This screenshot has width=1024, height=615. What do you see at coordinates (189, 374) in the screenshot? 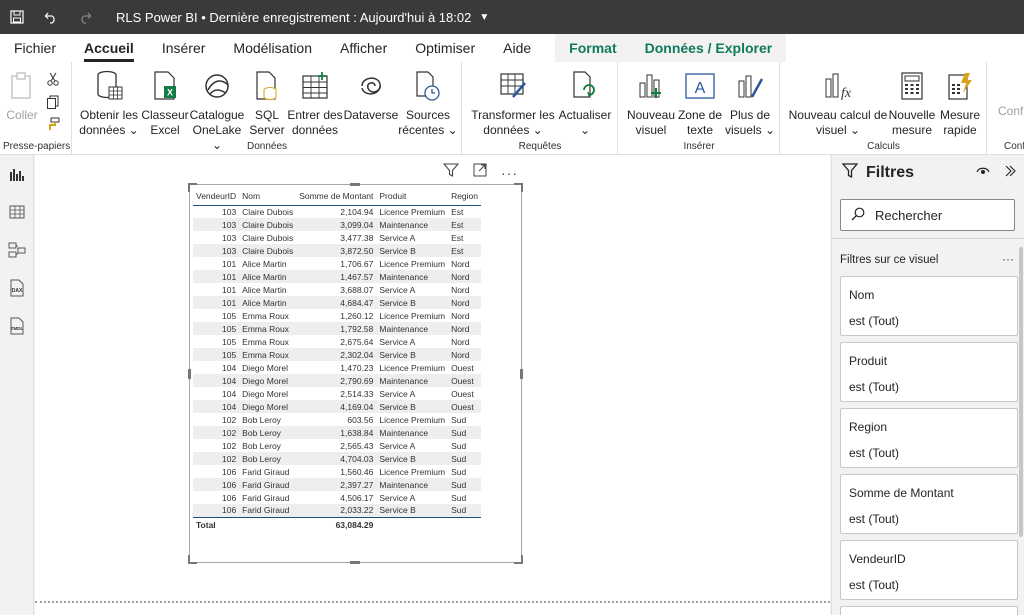
I see `resize-handle-left` at bounding box center [189, 374].